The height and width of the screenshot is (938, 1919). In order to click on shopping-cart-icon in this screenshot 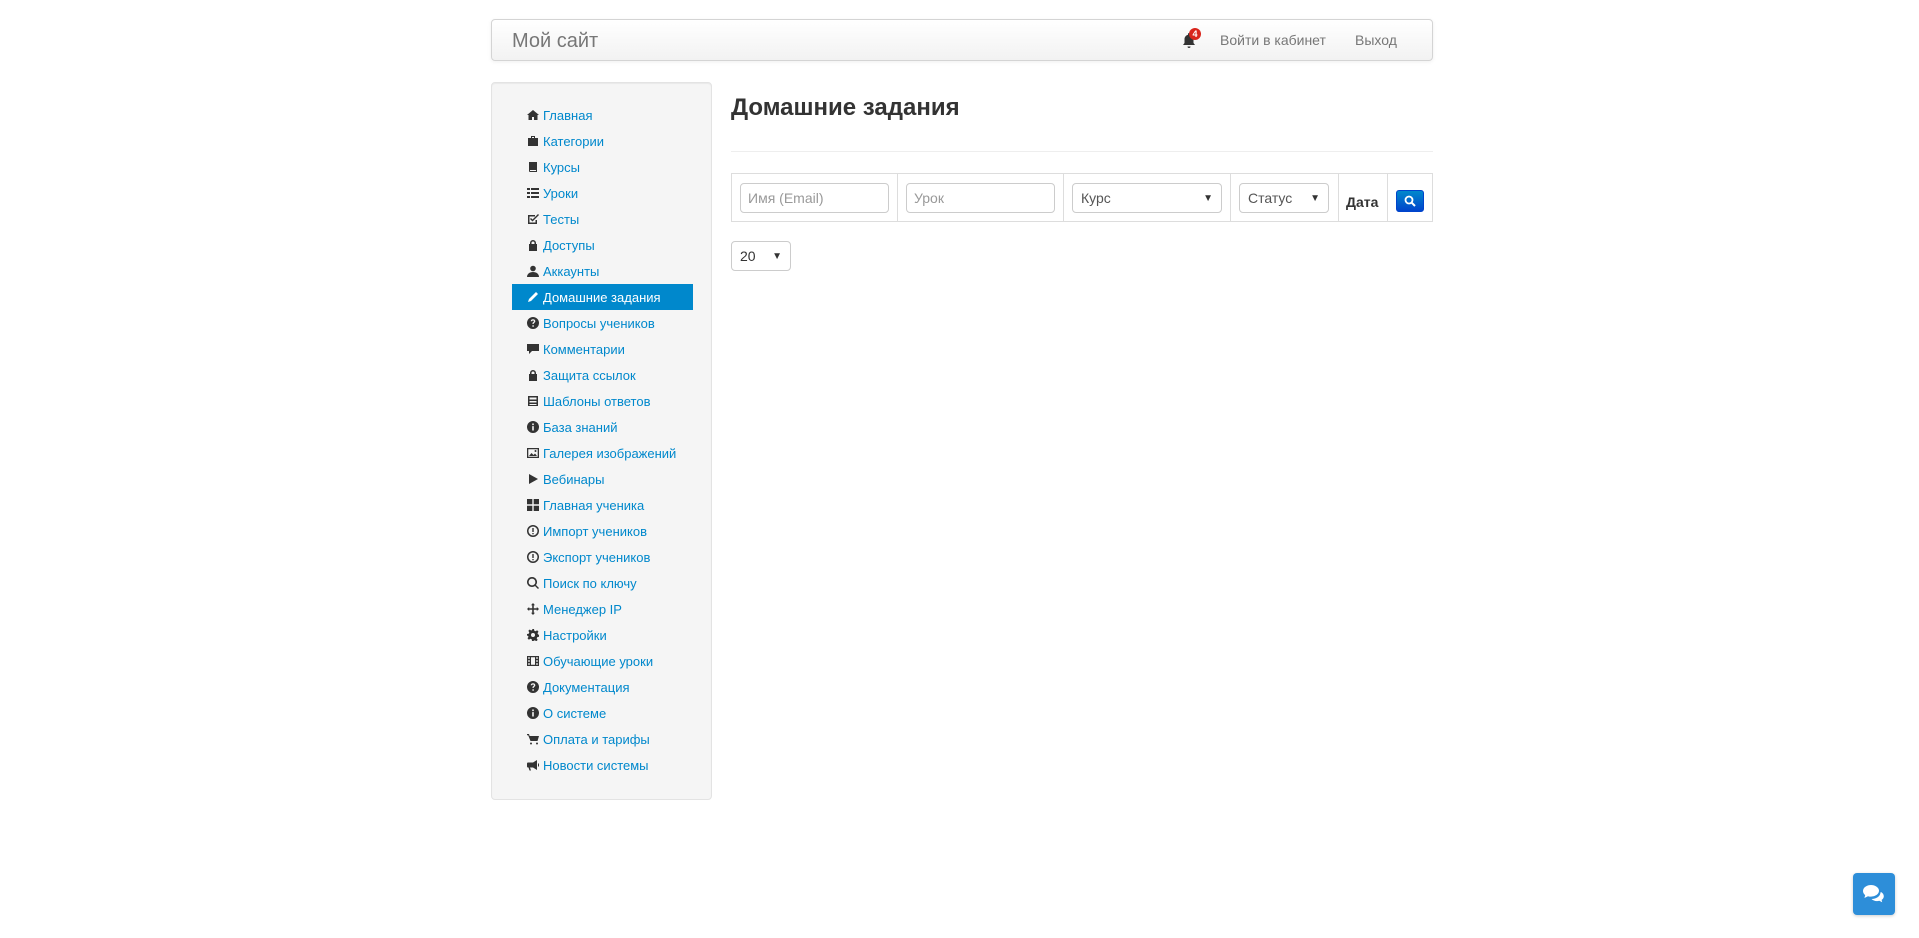, I will do `click(533, 739)`.